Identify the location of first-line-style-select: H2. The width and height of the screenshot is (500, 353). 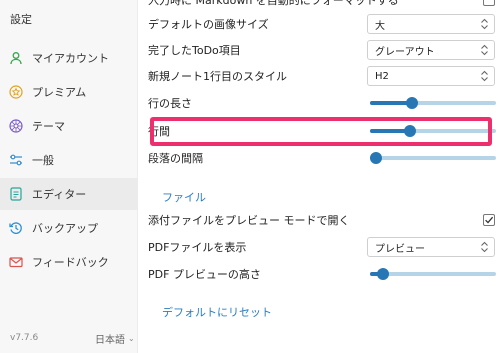
(431, 76).